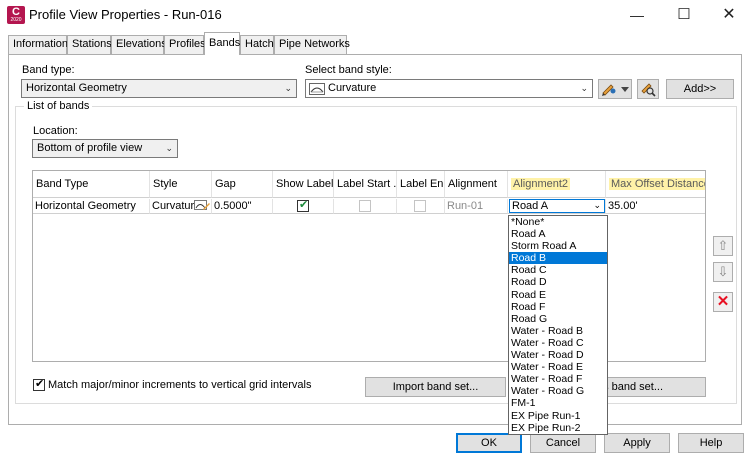  Describe the element at coordinates (125, 14) in the screenshot. I see `window-title: Profile View Properties - Run-016` at that location.